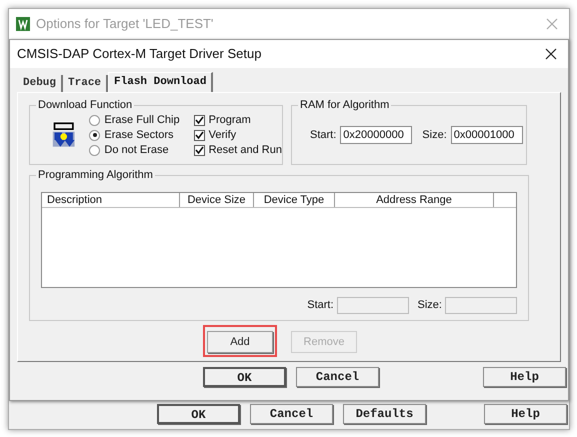 Image resolution: width=577 pixels, height=437 pixels. I want to click on radio-label: Erase Sectors, so click(139, 135).